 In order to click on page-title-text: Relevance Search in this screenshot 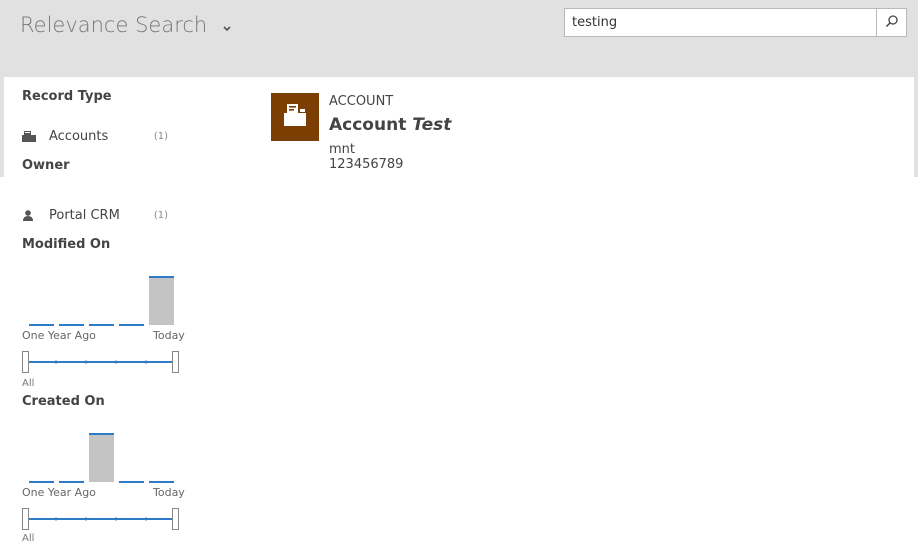, I will do `click(114, 25)`.